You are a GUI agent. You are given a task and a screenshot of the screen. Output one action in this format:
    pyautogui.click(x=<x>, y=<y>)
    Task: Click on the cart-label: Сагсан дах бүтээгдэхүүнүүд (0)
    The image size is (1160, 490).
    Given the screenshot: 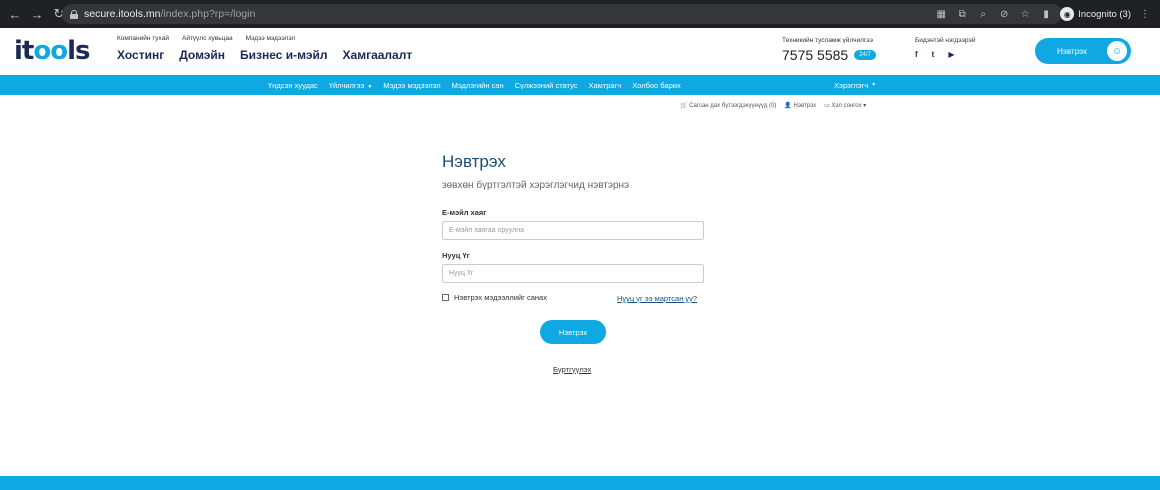 What is the action you would take?
    pyautogui.click(x=733, y=106)
    